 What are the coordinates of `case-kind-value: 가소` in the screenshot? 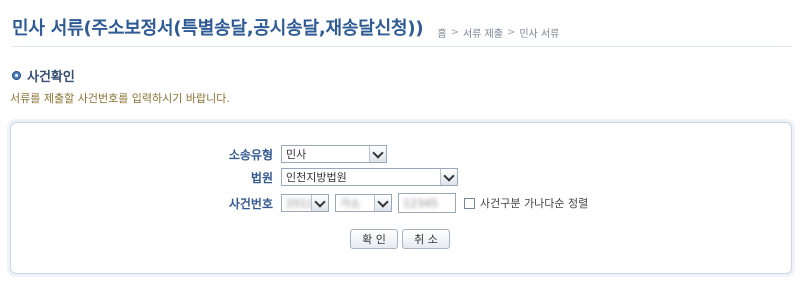 It's located at (350, 203).